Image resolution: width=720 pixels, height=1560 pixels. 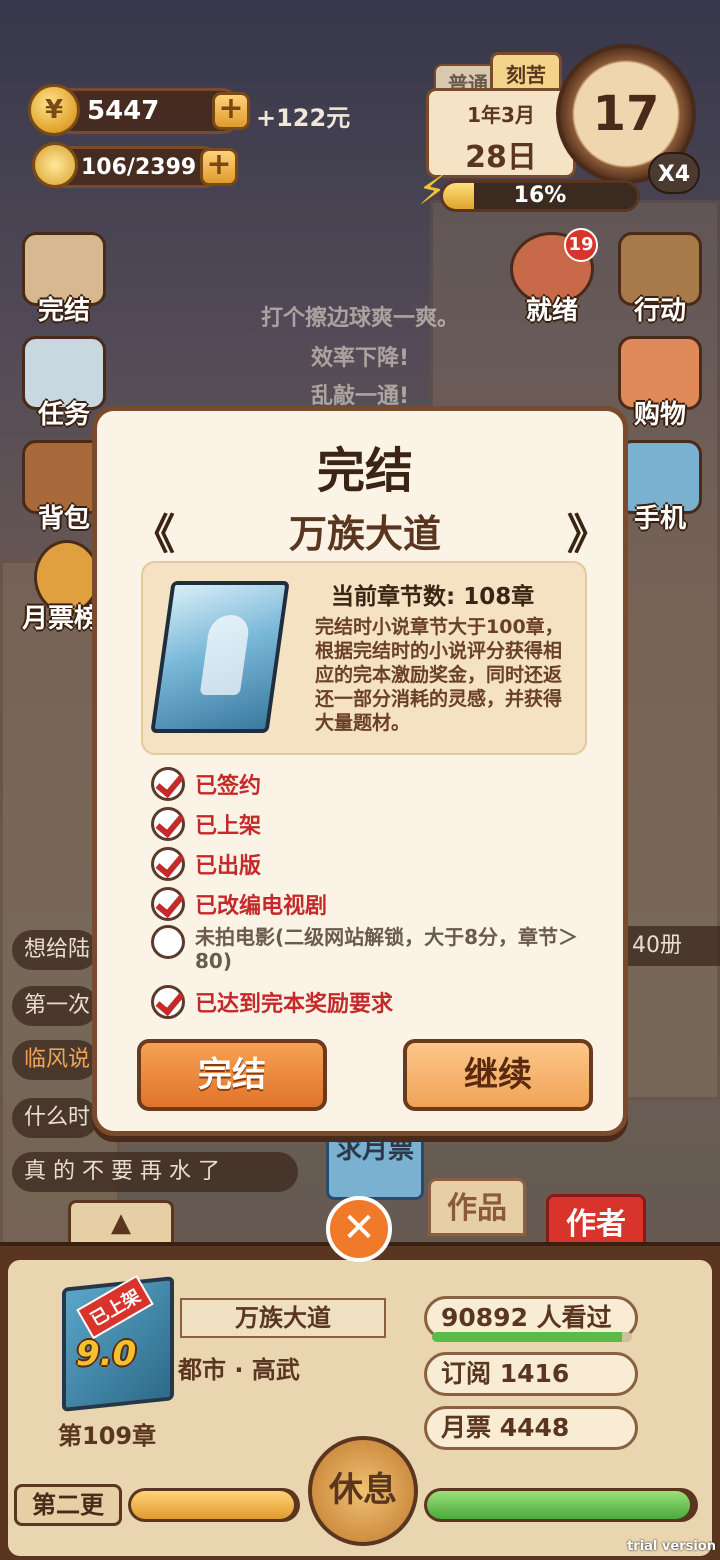 What do you see at coordinates (107, 1436) in the screenshot?
I see `current-chapter: 第109章` at bounding box center [107, 1436].